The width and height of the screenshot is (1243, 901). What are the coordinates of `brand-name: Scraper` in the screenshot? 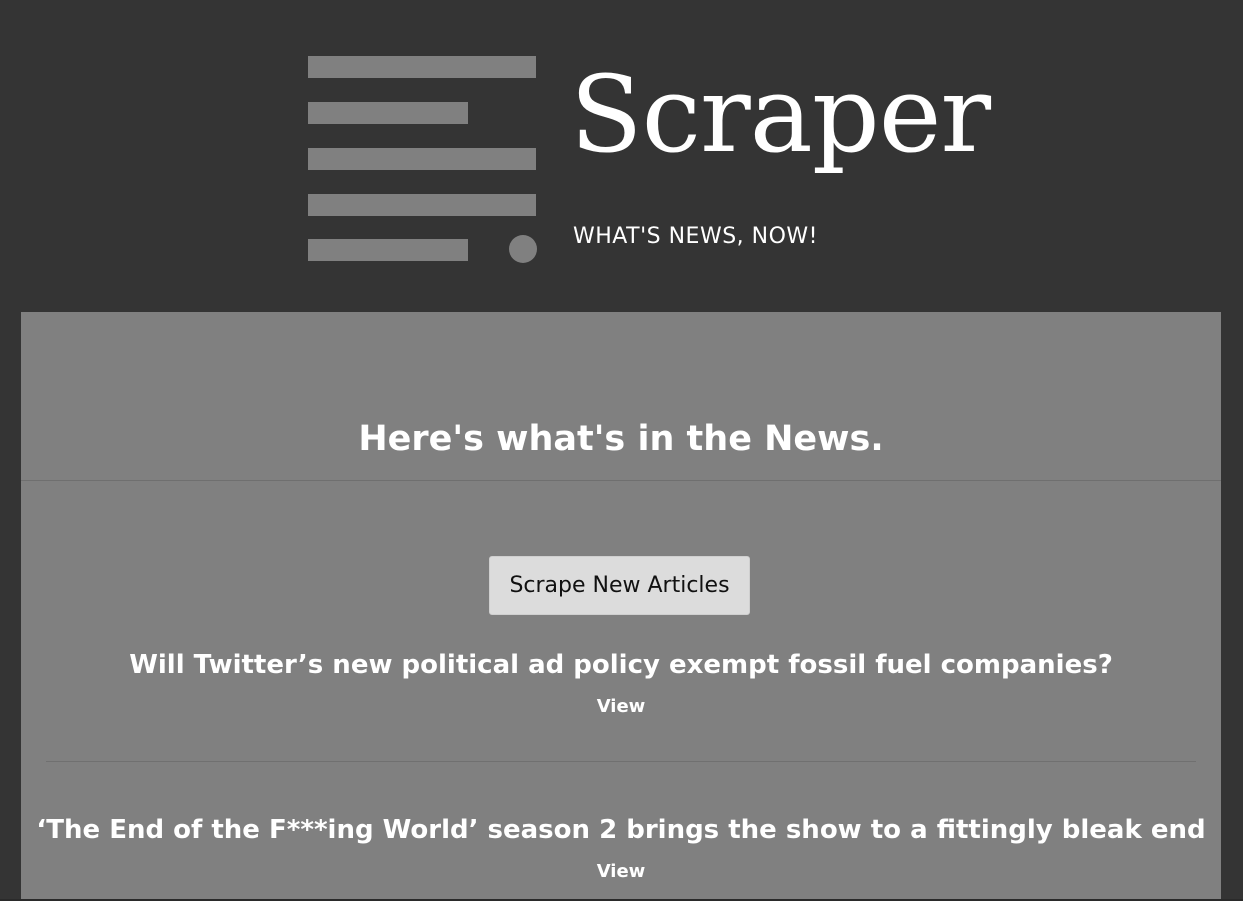 It's located at (780, 114).